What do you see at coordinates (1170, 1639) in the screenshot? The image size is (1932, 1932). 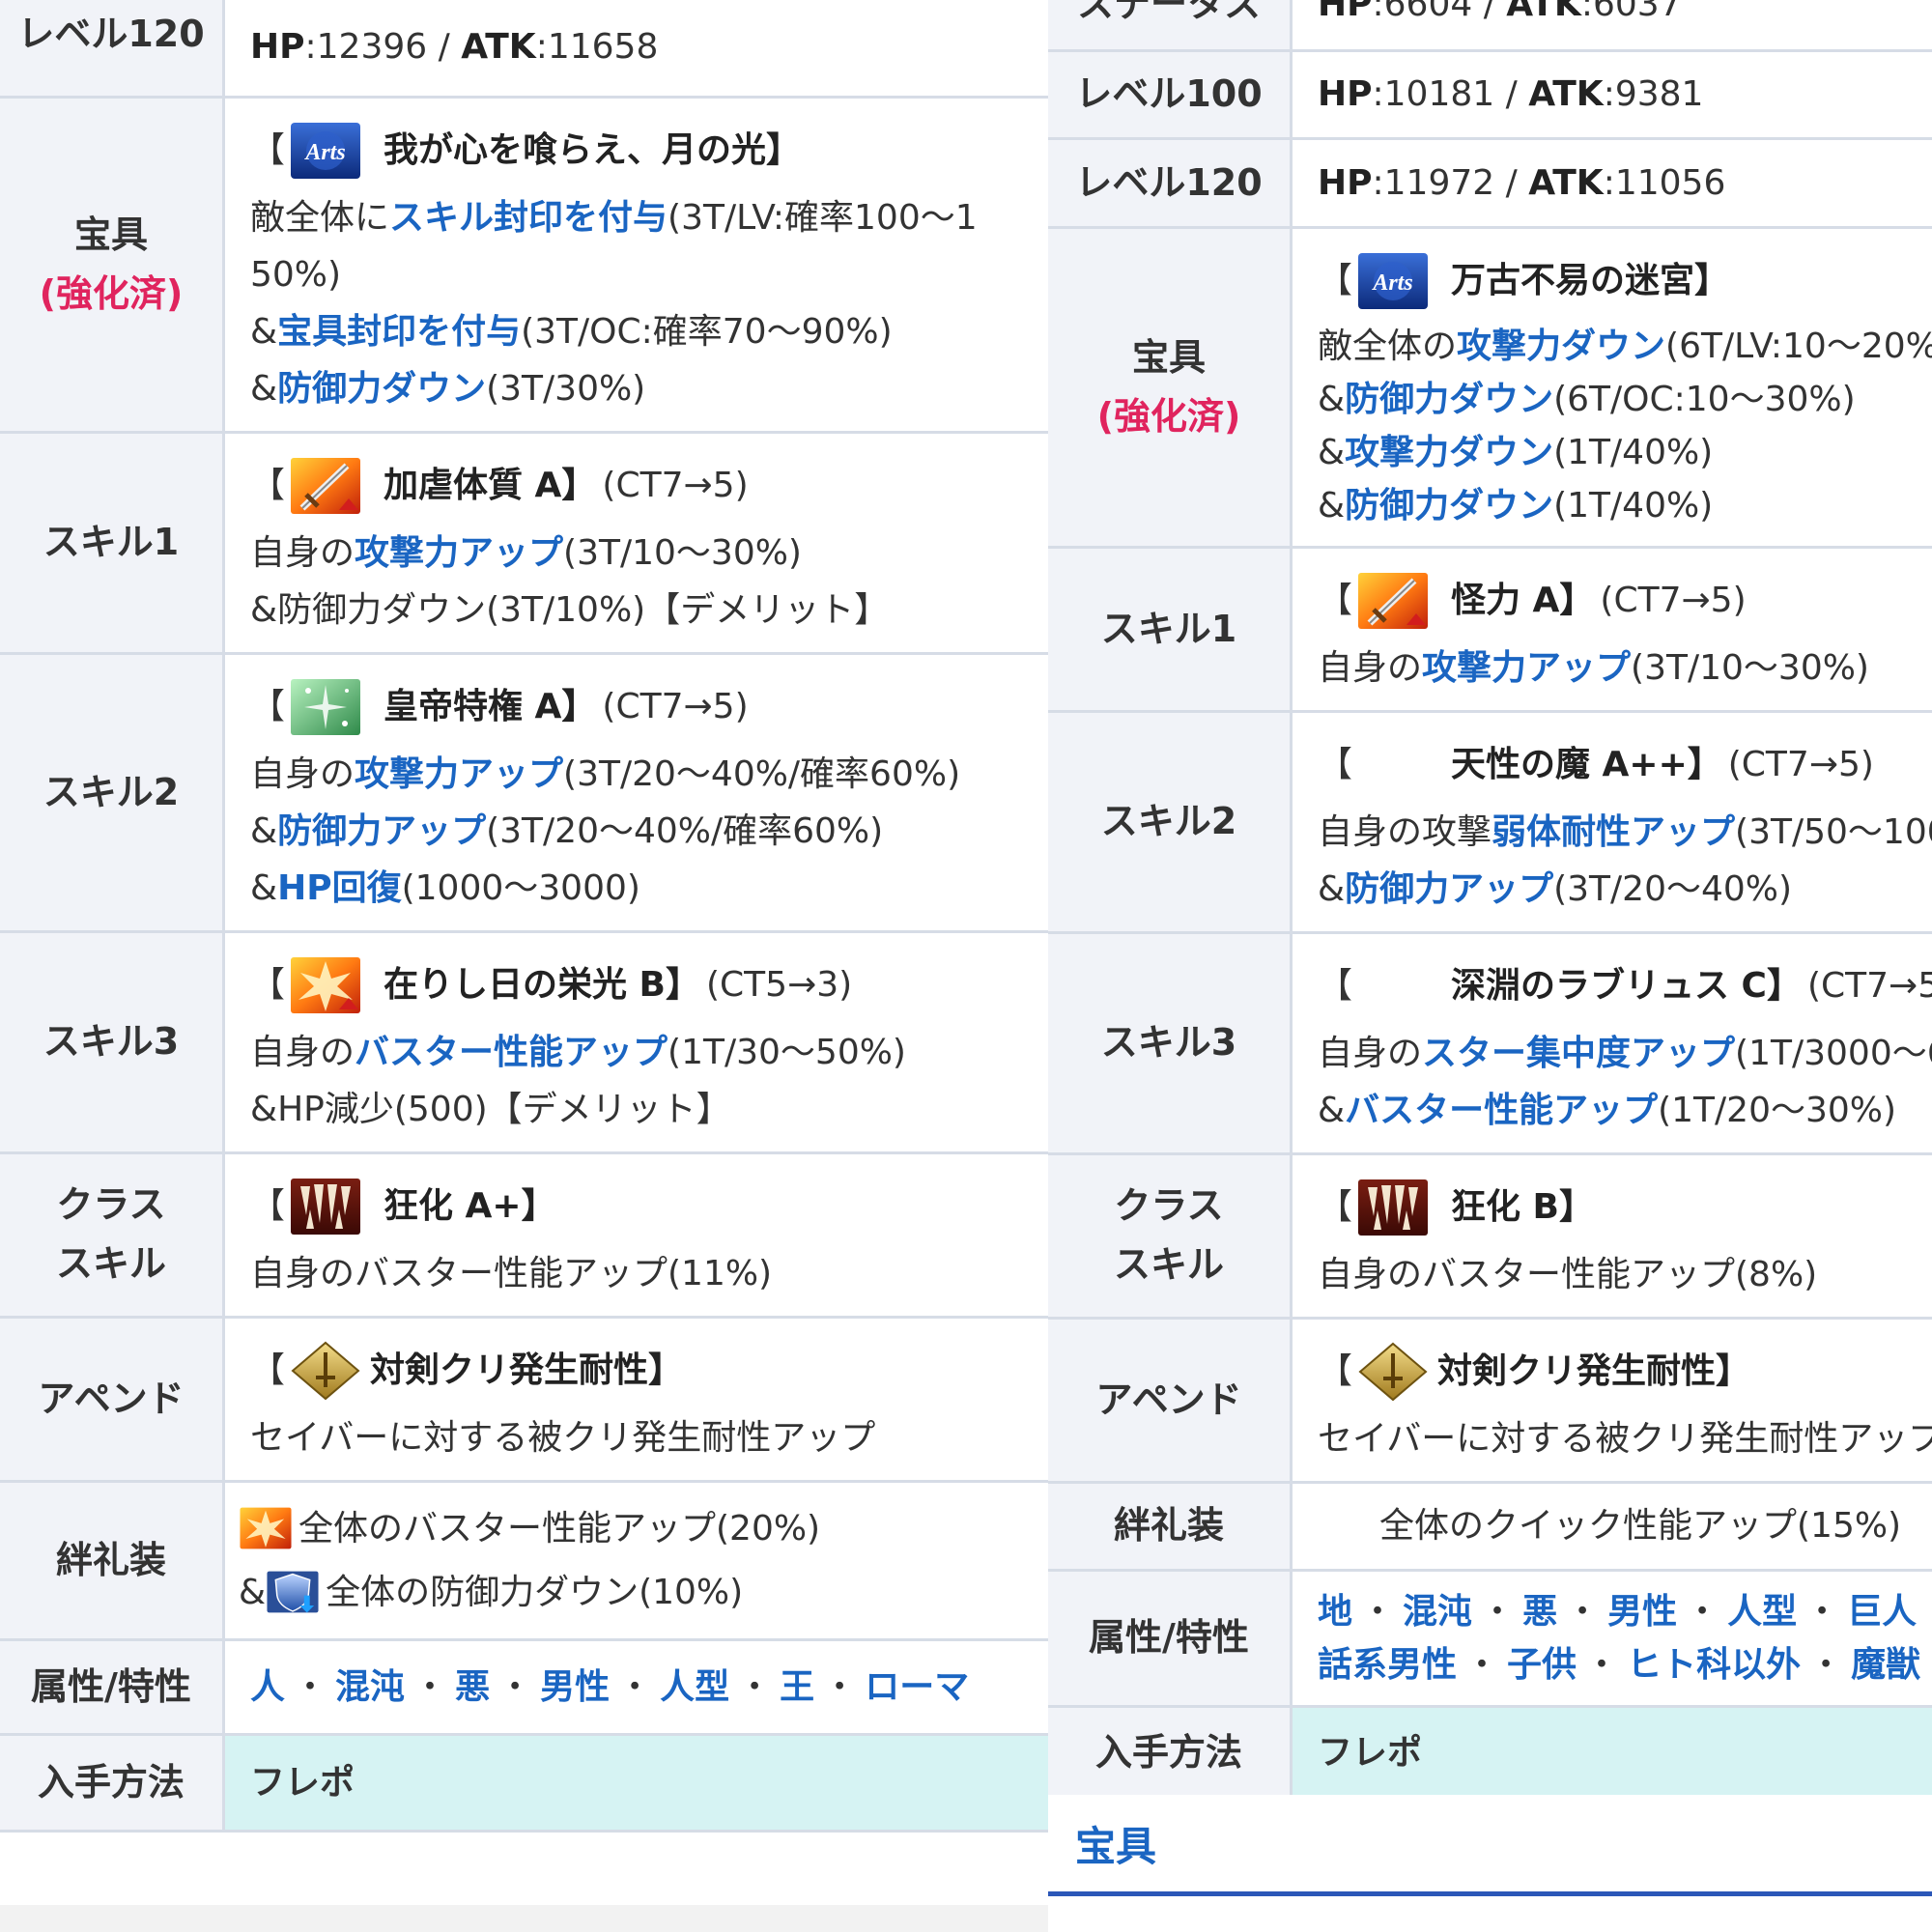 I see `row-label: 属性/特性` at bounding box center [1170, 1639].